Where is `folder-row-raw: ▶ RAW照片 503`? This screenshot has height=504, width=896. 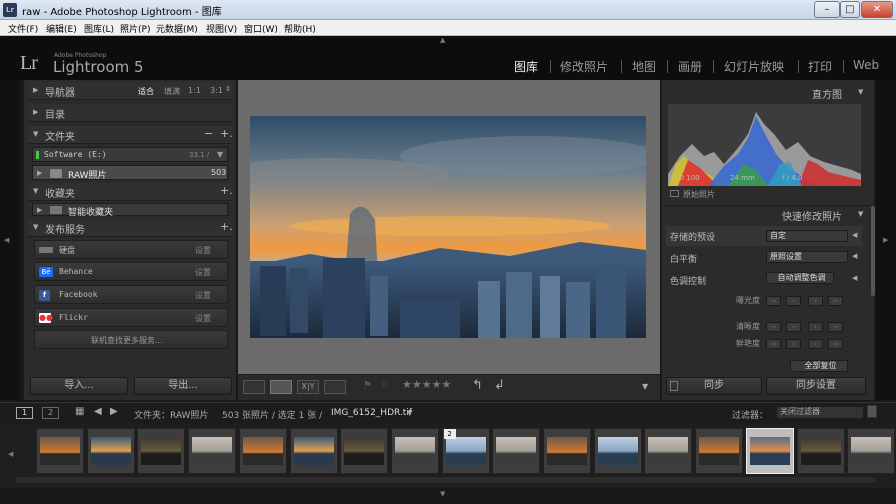 folder-row-raw: ▶ RAW照片 503 is located at coordinates (130, 173).